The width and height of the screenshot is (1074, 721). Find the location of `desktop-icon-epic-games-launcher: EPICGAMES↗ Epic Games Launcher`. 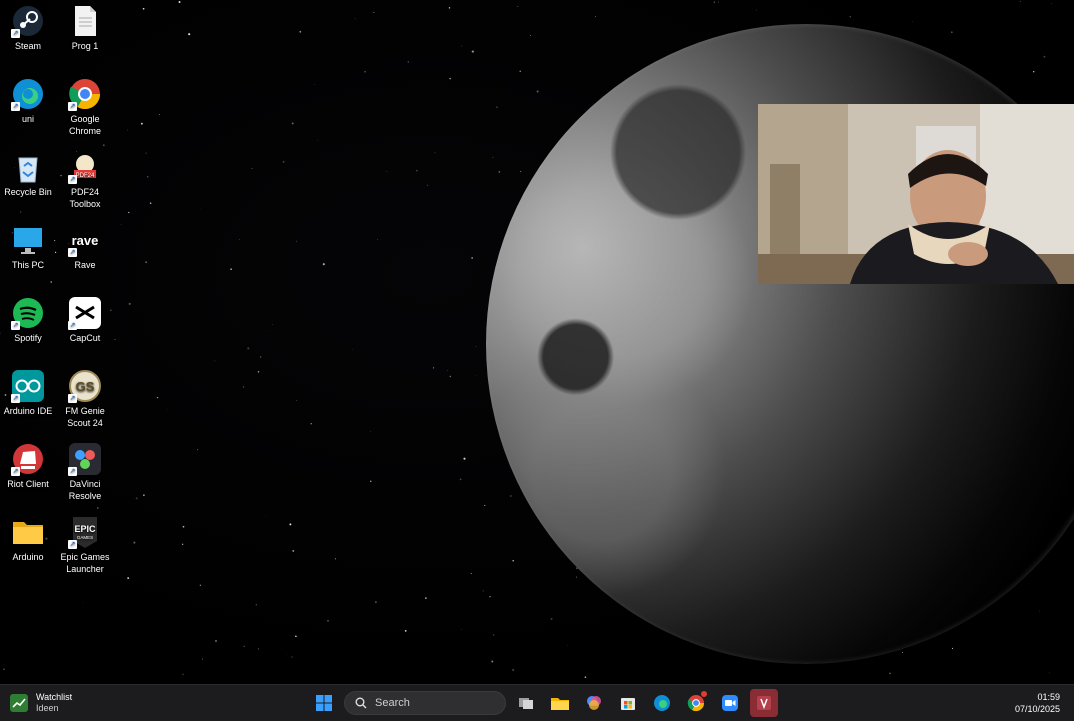

desktop-icon-epic-games-launcher: EPICGAMES↗ Epic Games Launcher is located at coordinates (85, 545).